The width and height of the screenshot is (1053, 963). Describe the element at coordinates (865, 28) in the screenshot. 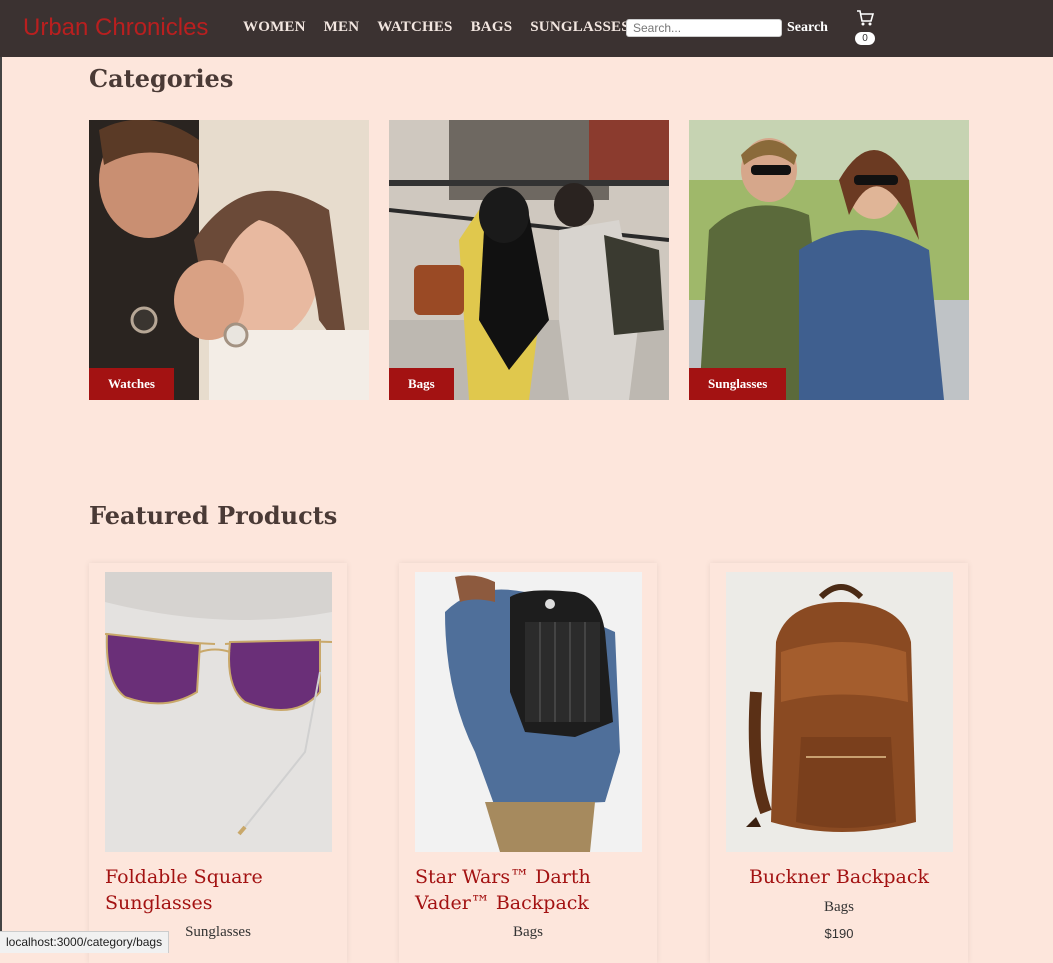

I see `cart-button: 0` at that location.